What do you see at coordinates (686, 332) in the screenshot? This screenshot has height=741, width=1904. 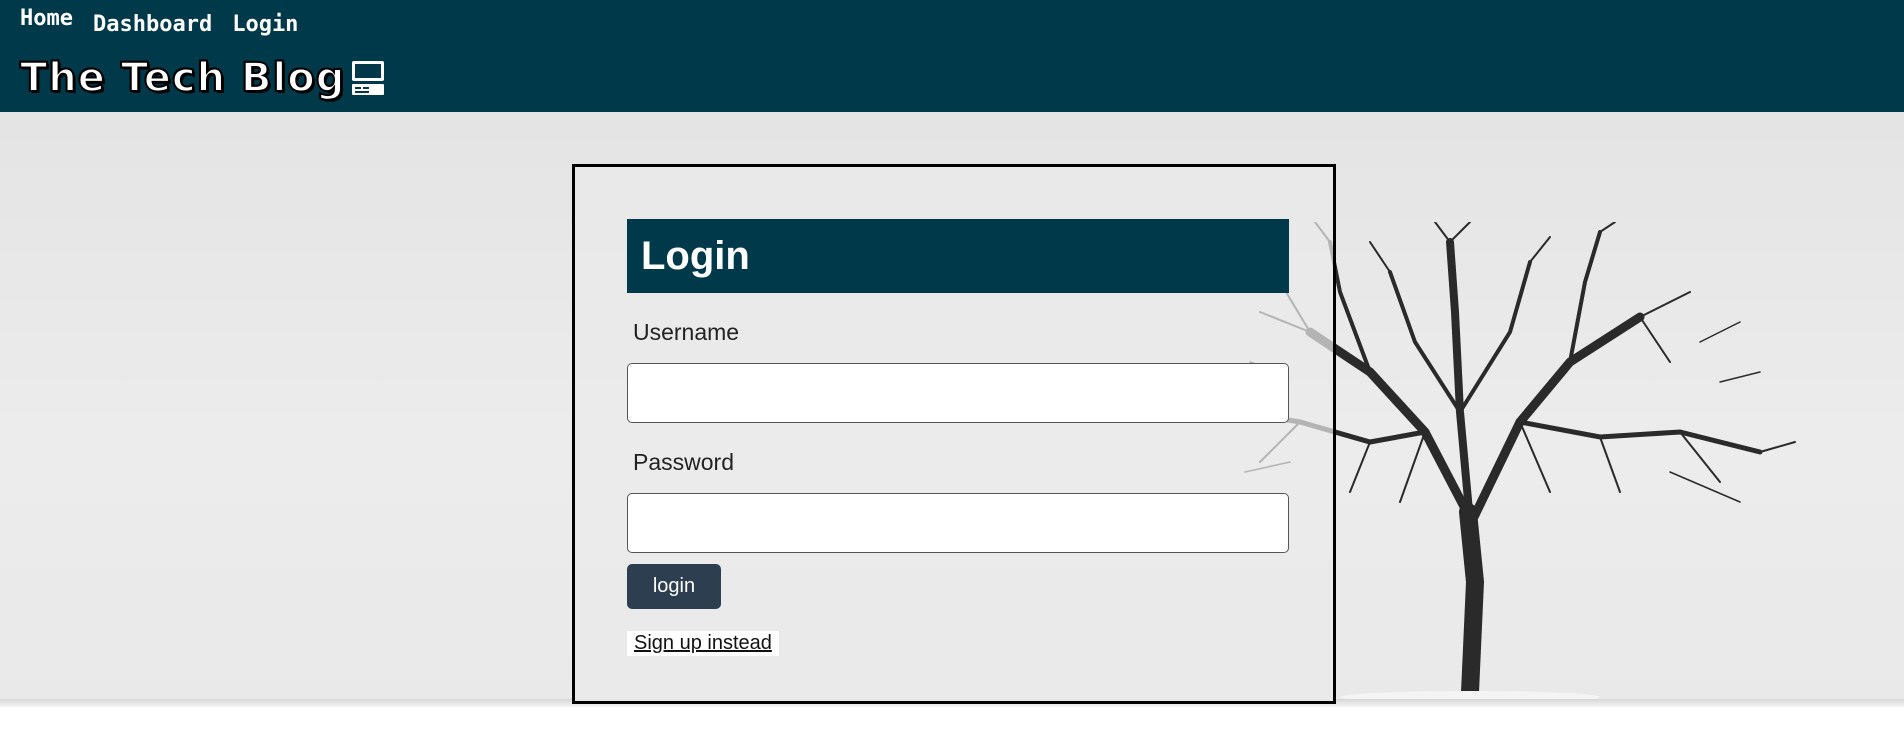 I see `username-label: Username` at bounding box center [686, 332].